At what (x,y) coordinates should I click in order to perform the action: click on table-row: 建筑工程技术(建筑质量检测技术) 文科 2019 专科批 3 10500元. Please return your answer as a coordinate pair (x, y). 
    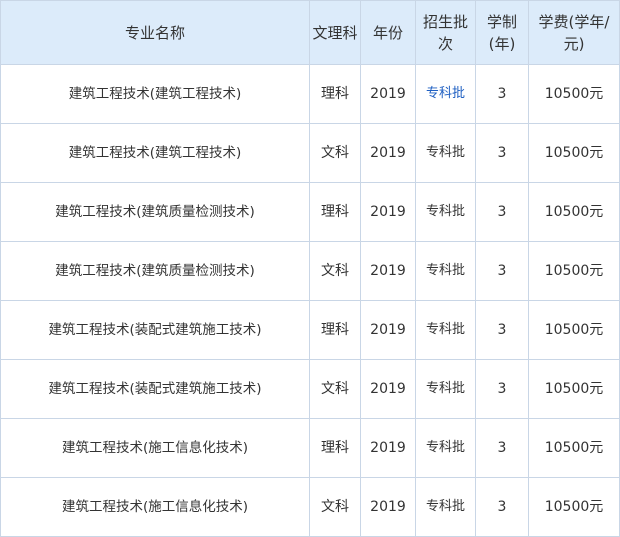
    Looking at the image, I should click on (310, 271).